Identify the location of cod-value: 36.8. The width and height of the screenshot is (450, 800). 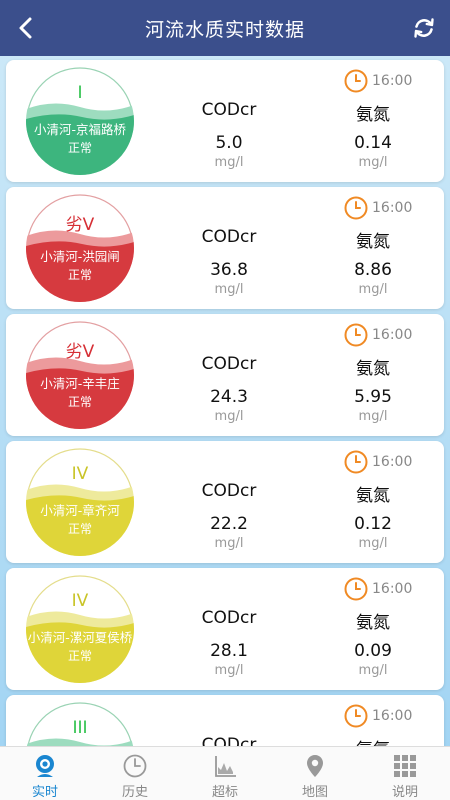
(229, 270).